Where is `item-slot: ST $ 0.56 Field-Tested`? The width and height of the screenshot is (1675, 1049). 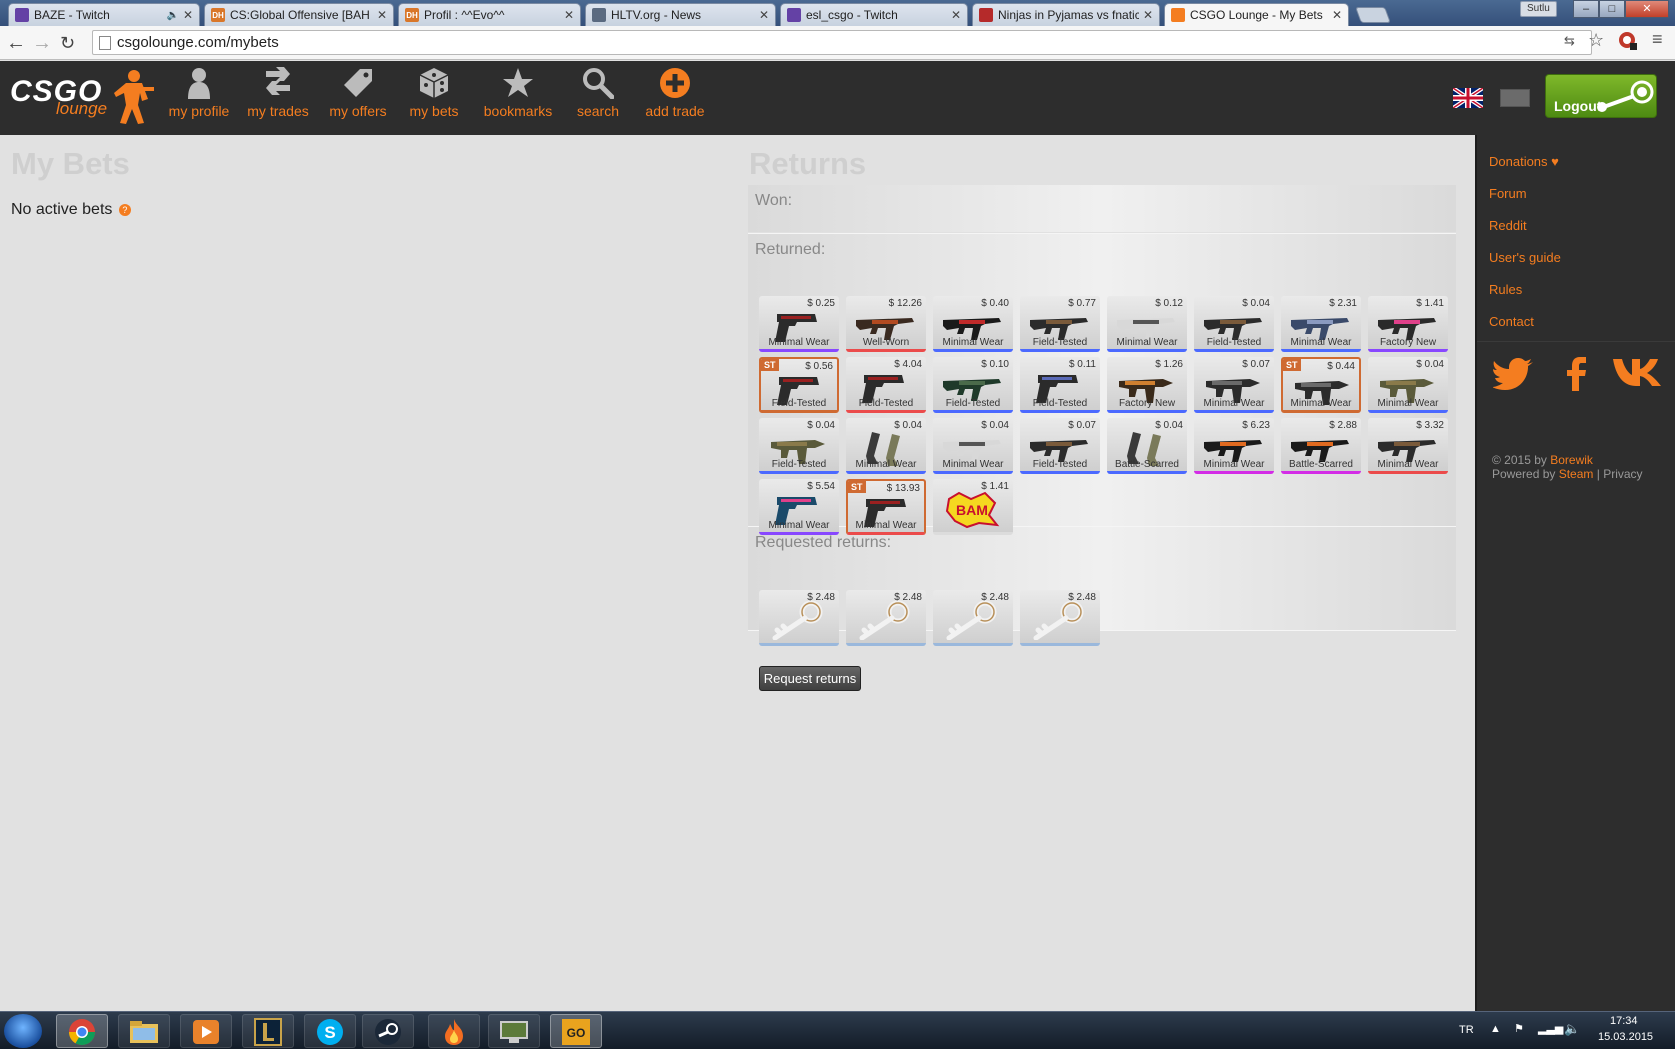
item-slot: ST $ 0.56 Field-Tested is located at coordinates (799, 385).